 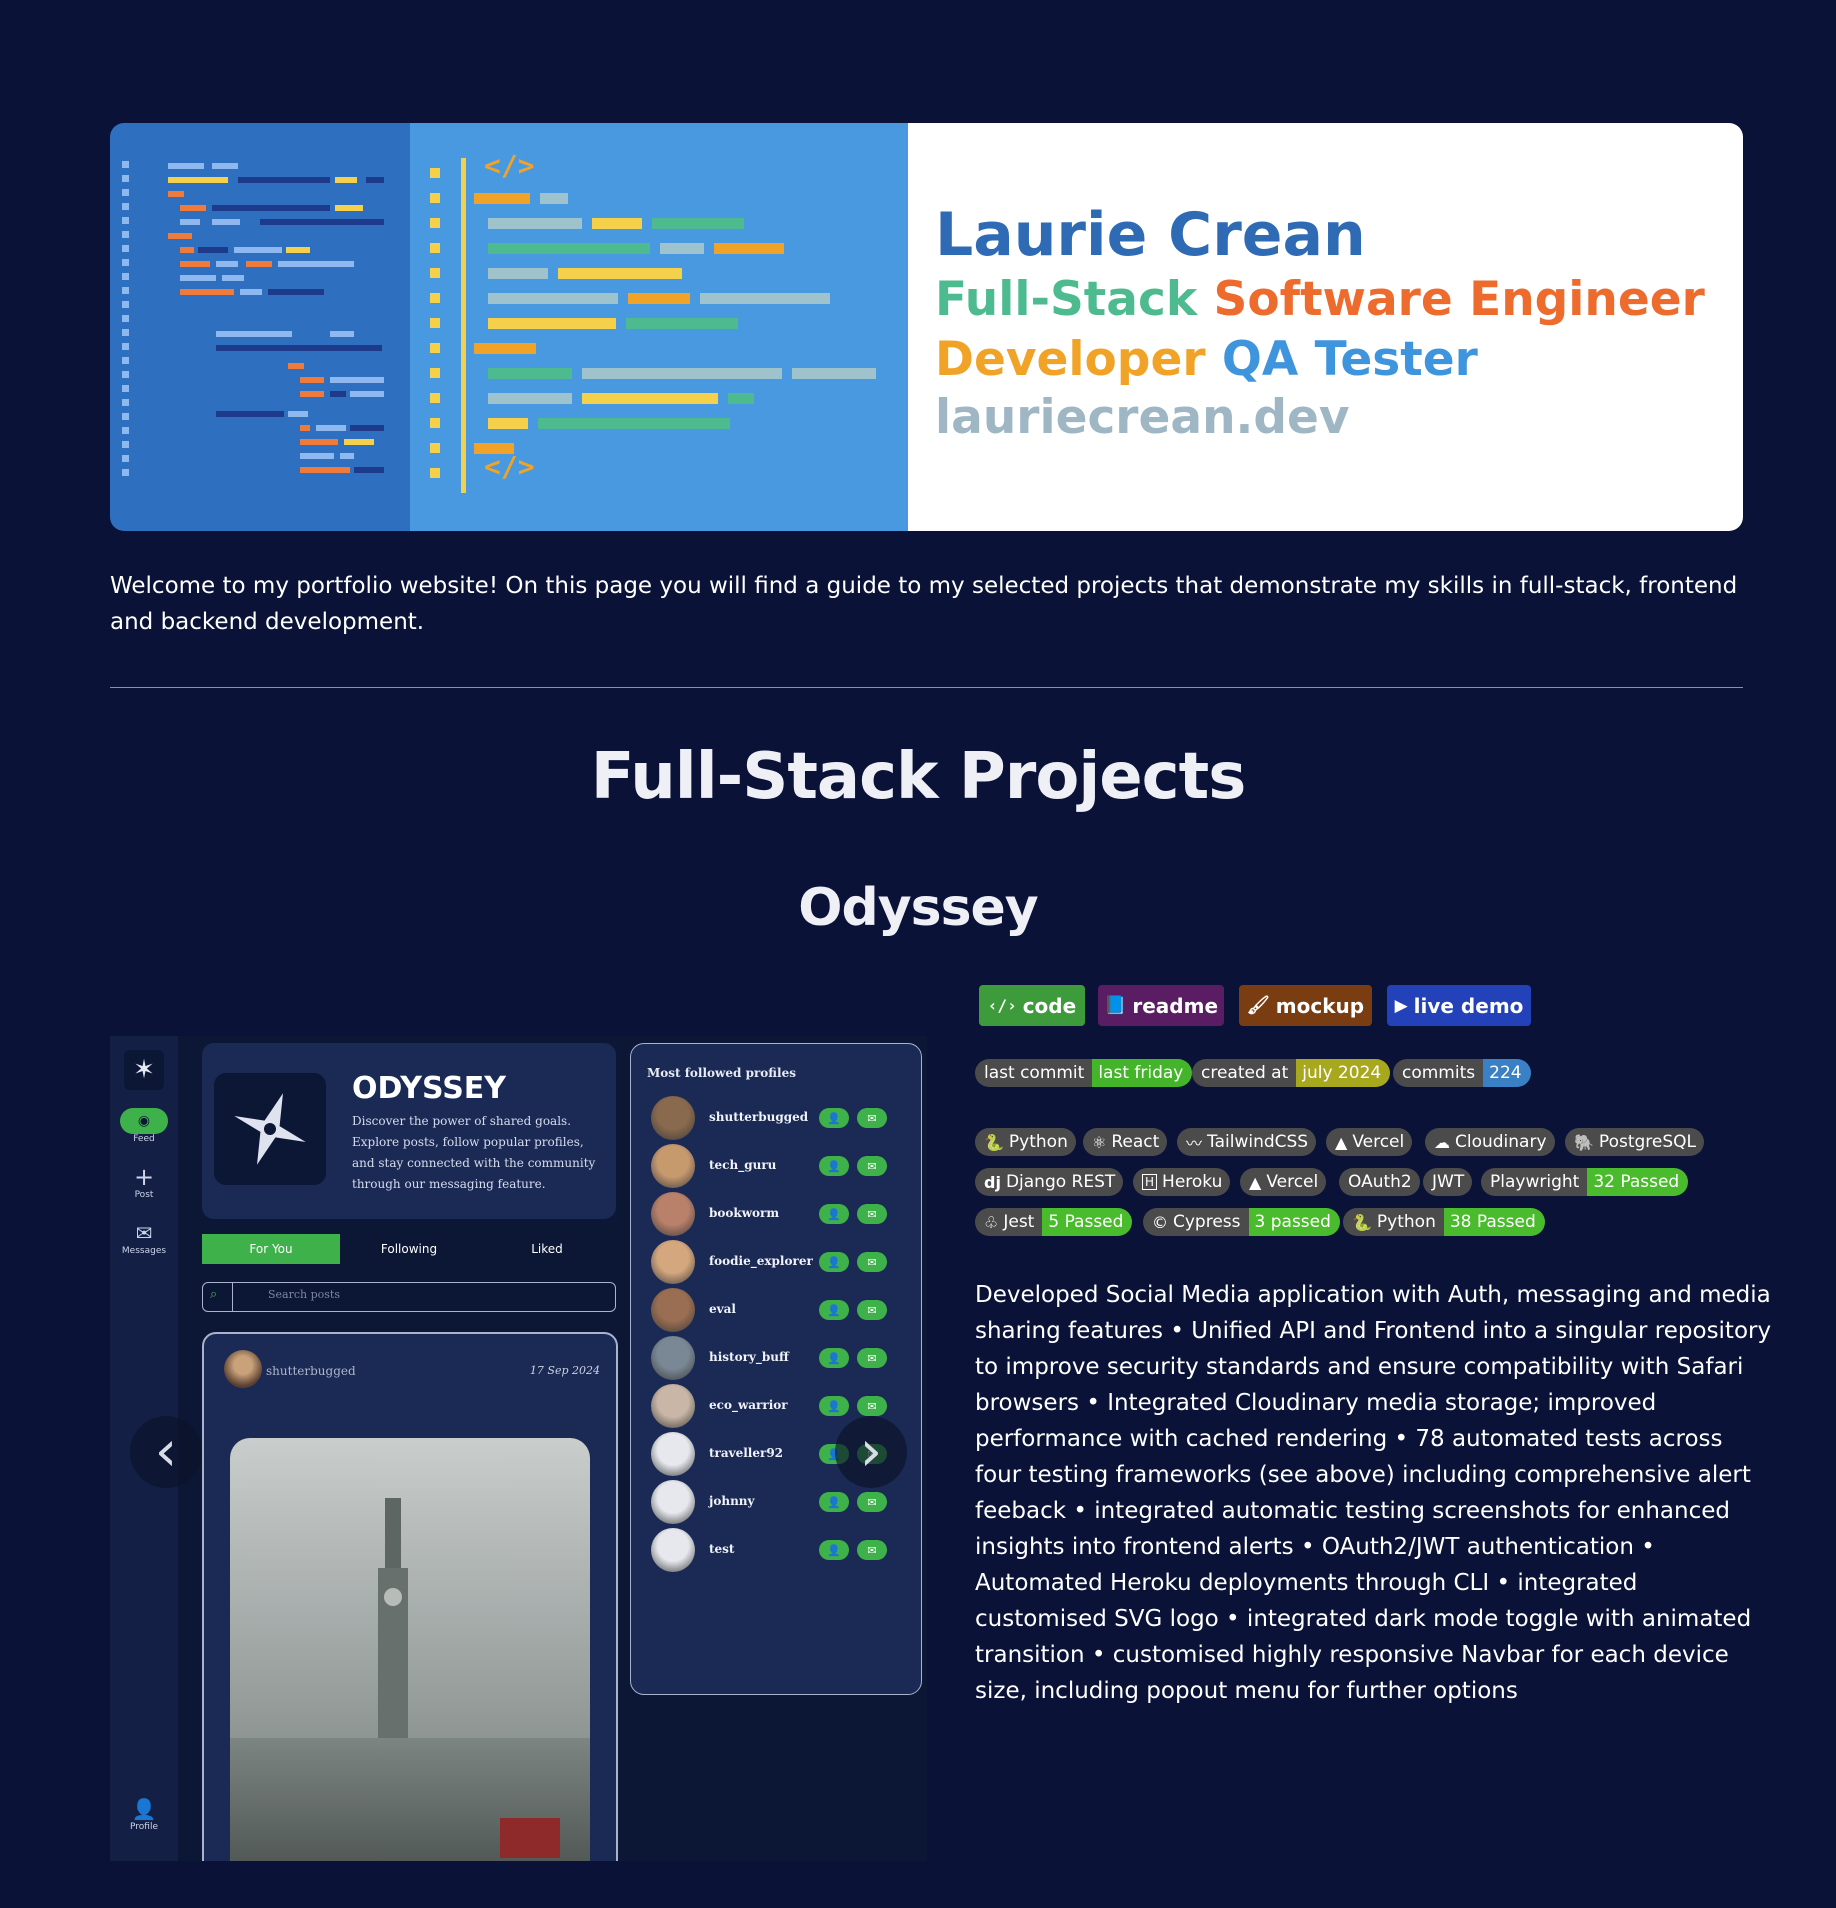 I want to click on mockup-button: 🖌 mockup, so click(x=1305, y=1005).